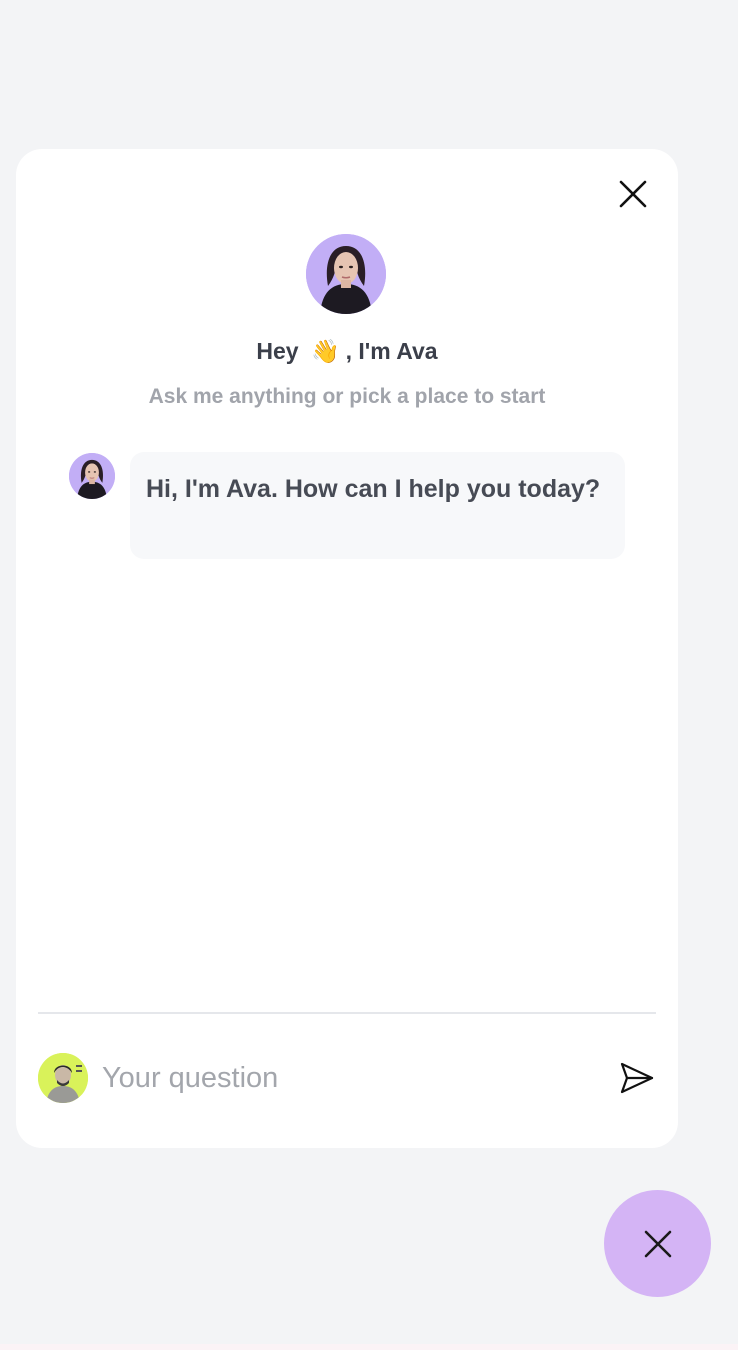 The height and width of the screenshot is (1350, 738). What do you see at coordinates (369, 1347) in the screenshot?
I see `bottom-strip` at bounding box center [369, 1347].